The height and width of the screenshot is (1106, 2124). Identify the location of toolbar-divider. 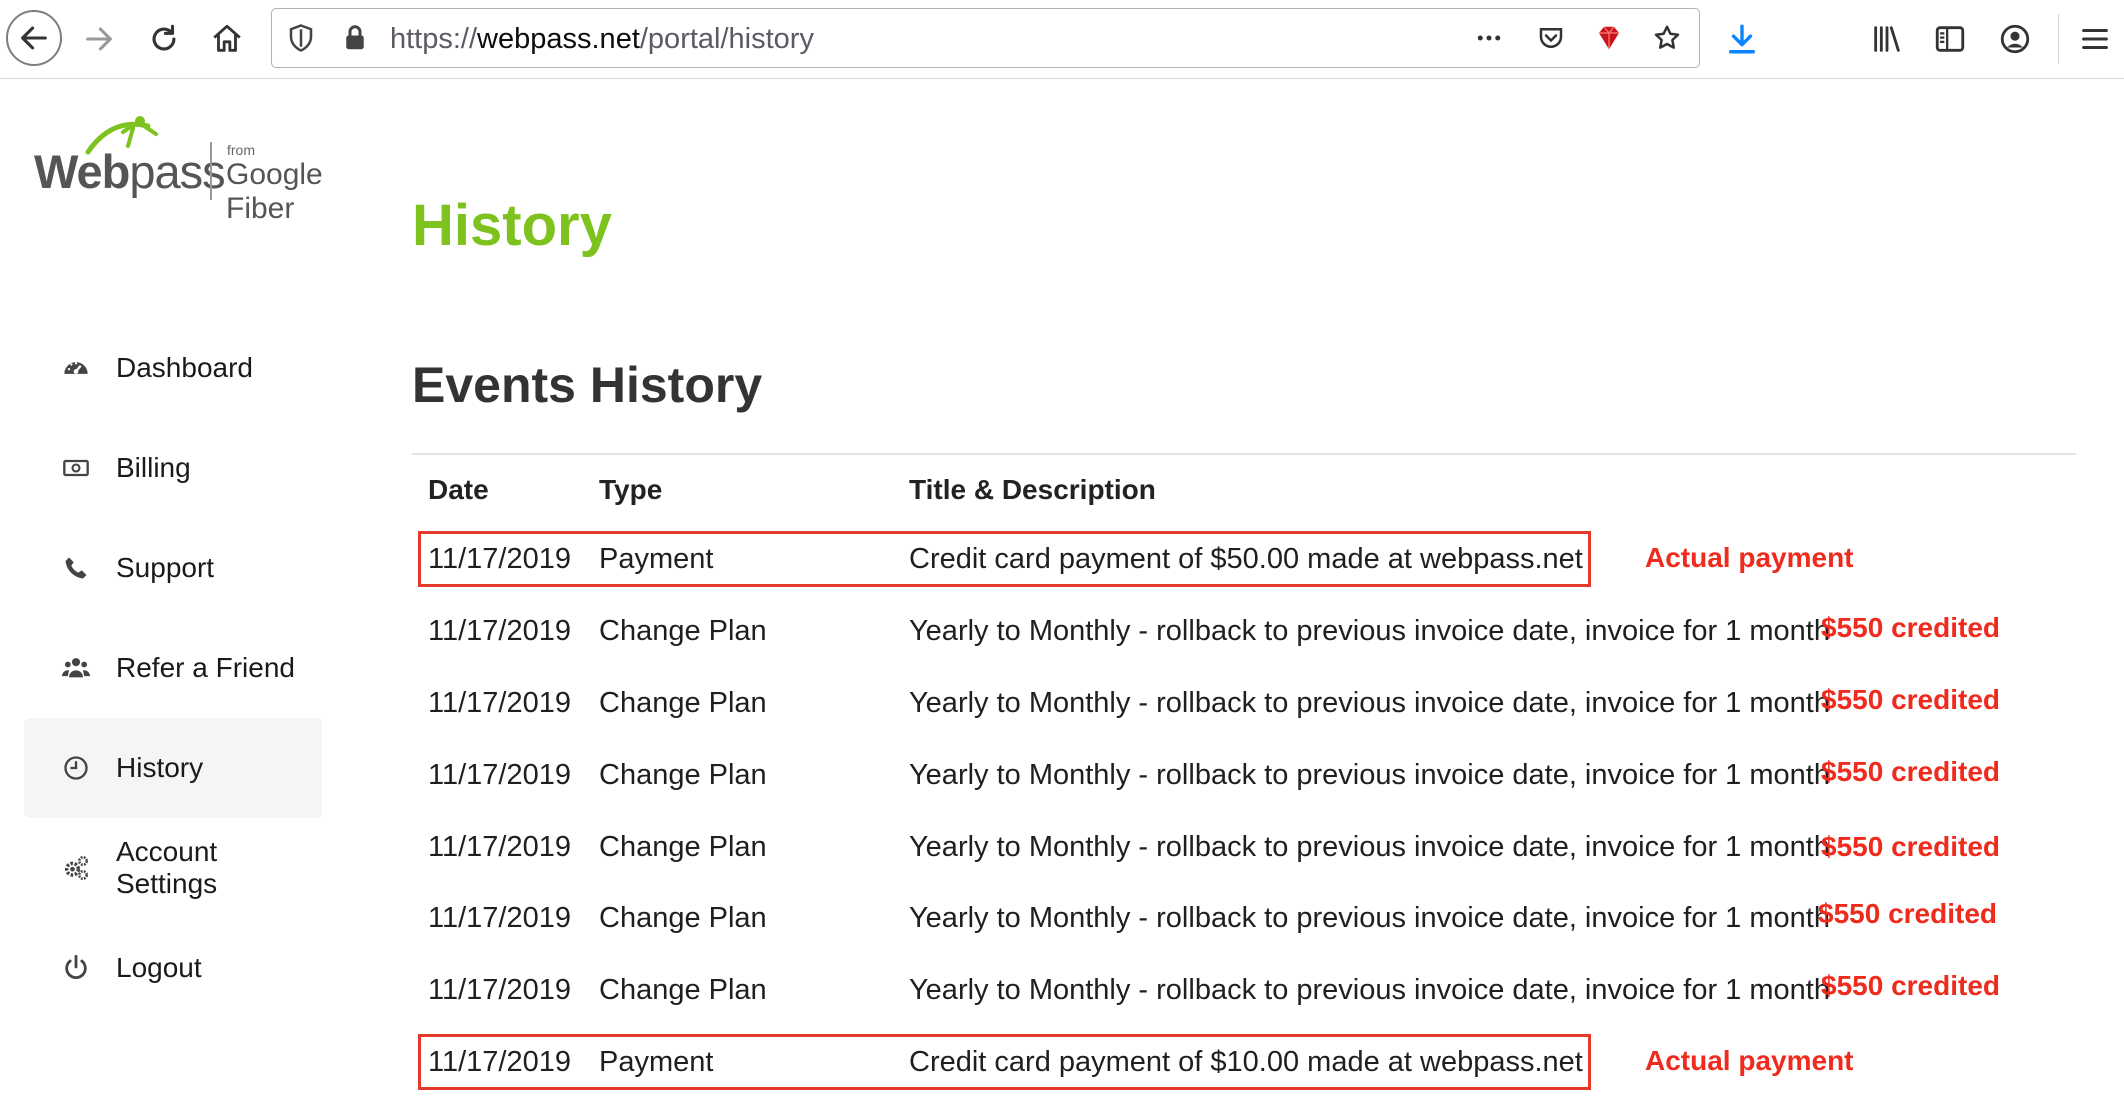
(2058, 39).